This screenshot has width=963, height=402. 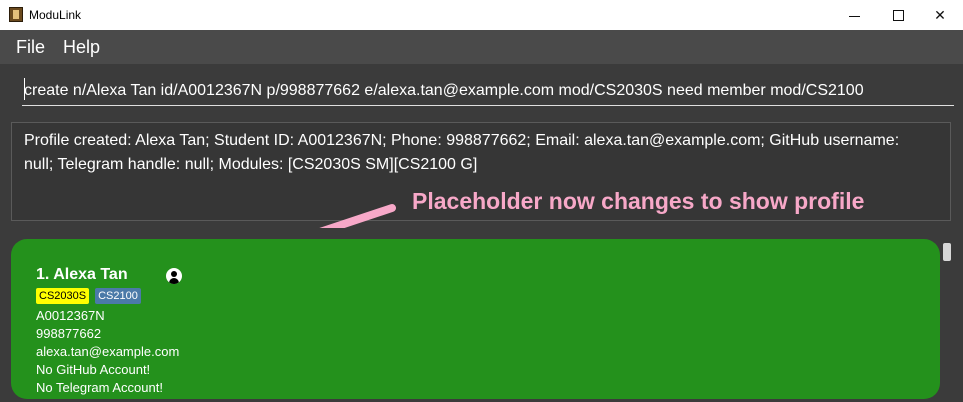 I want to click on annotation-text: Placeholder now changes to show profile, so click(x=638, y=201).